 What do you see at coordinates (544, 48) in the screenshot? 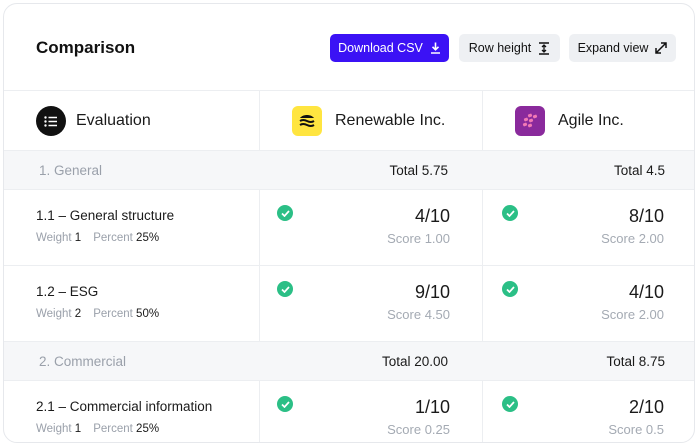
I see `row-height-icon` at bounding box center [544, 48].